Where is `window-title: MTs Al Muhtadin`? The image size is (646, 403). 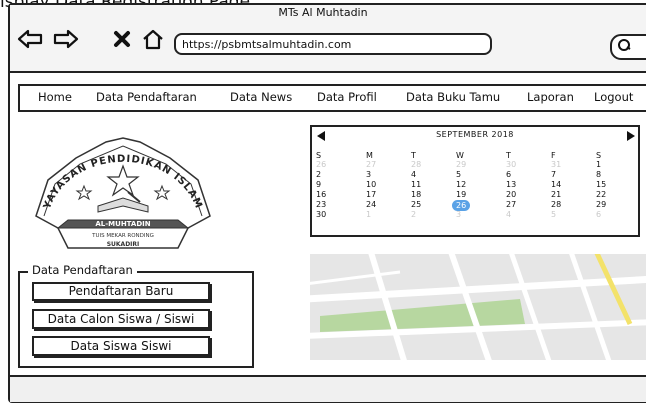
window-title: MTs Al Muhtadin is located at coordinates (323, 12).